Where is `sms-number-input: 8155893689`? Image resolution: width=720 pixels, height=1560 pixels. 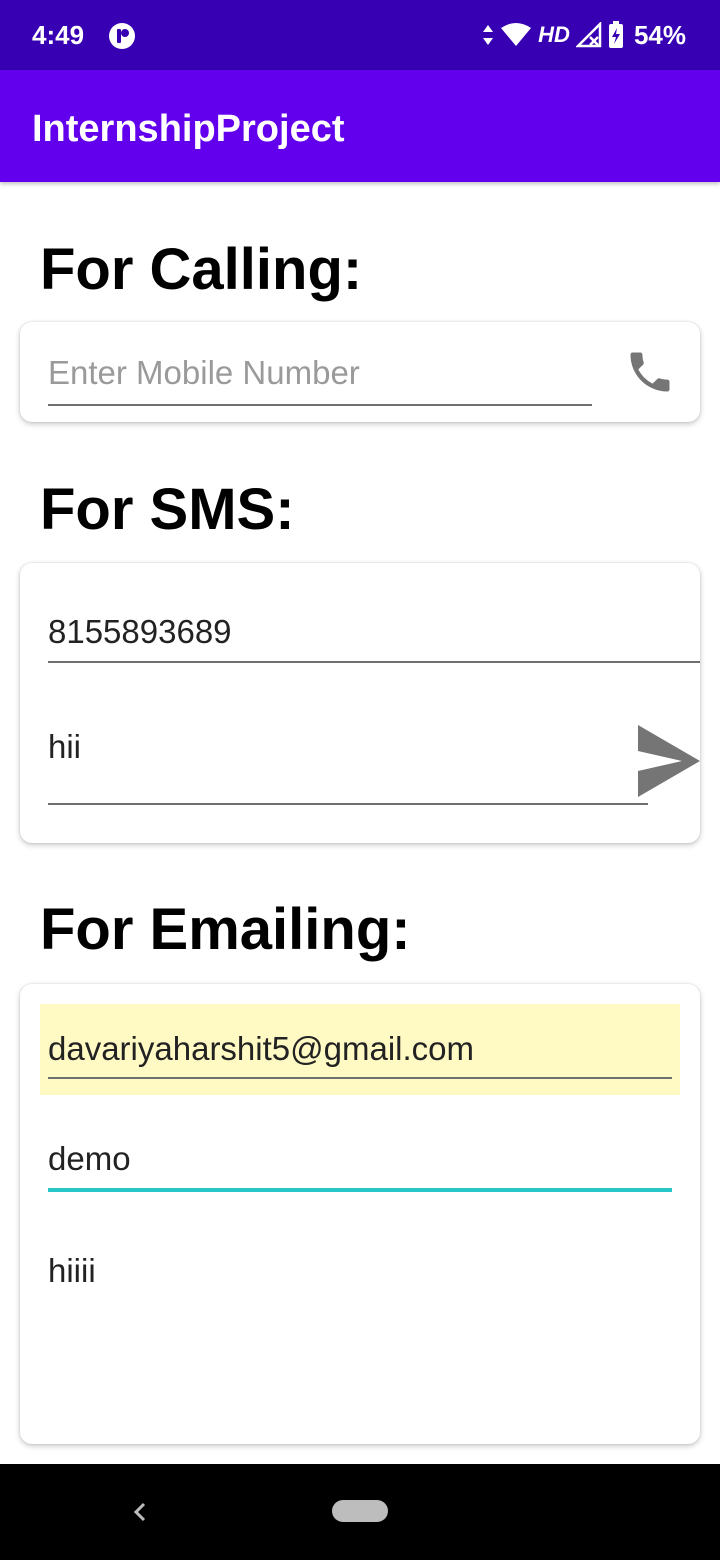
sms-number-input: 8155893689 is located at coordinates (374, 638).